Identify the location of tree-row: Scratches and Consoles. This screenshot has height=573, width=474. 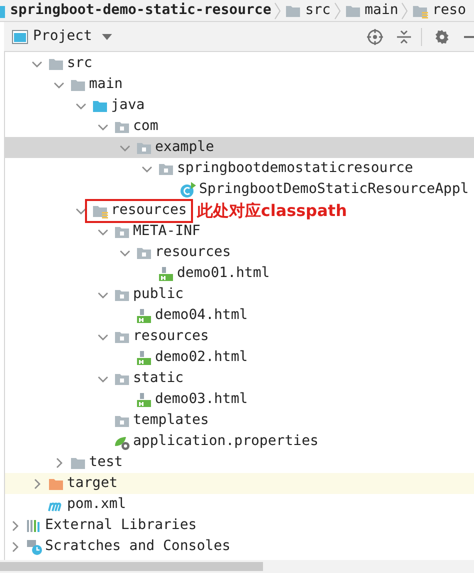
(239, 546).